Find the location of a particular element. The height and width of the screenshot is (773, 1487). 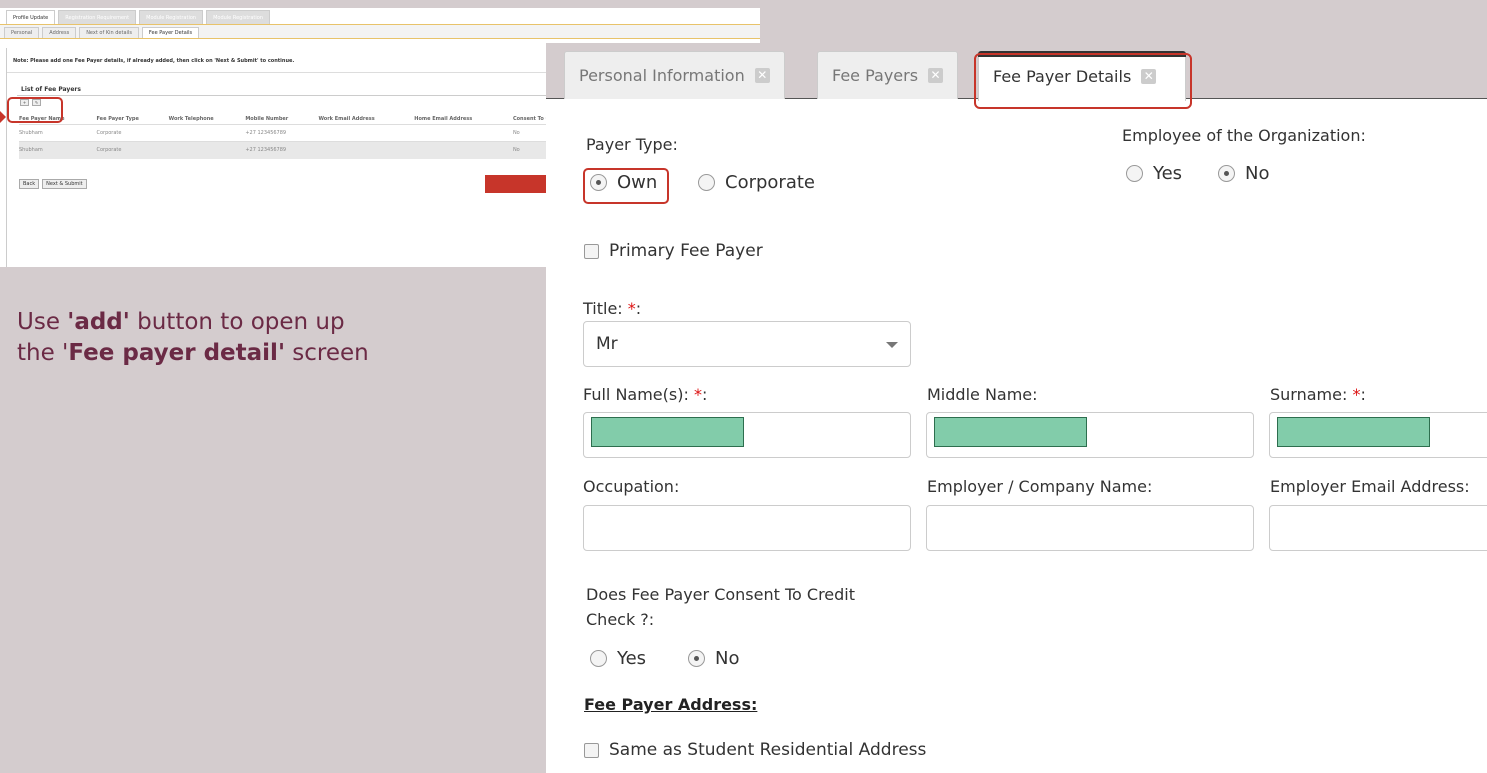

own-highlight is located at coordinates (626, 186).